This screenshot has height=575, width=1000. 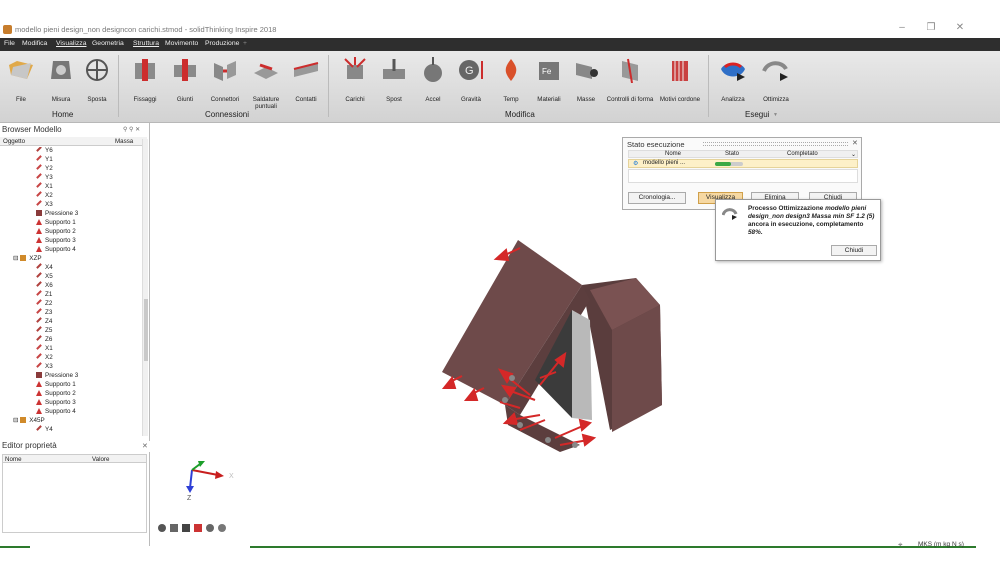 What do you see at coordinates (44, 322) in the screenshot?
I see `tree-item: Z4` at bounding box center [44, 322].